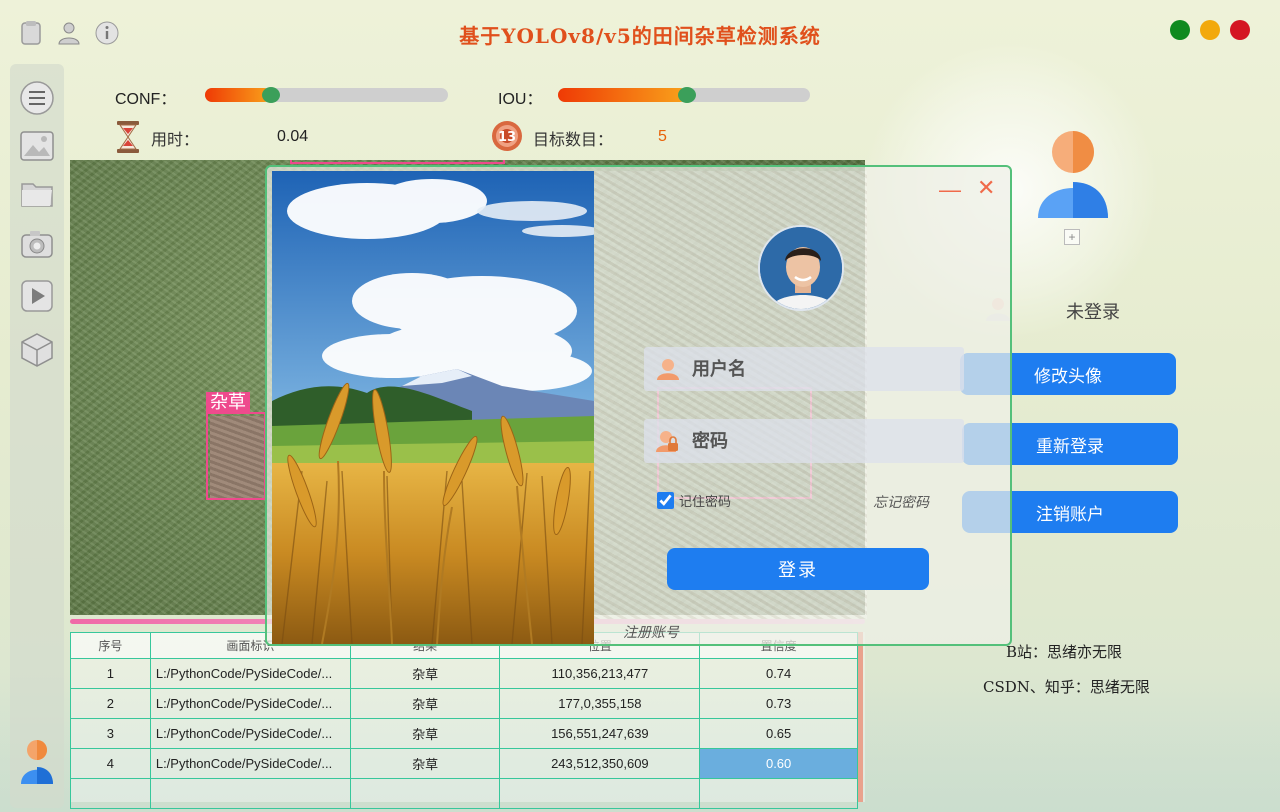 The image size is (1280, 812). Describe the element at coordinates (600, 763) in the screenshot. I see `table-cell-position: 243,512,350,609` at that location.